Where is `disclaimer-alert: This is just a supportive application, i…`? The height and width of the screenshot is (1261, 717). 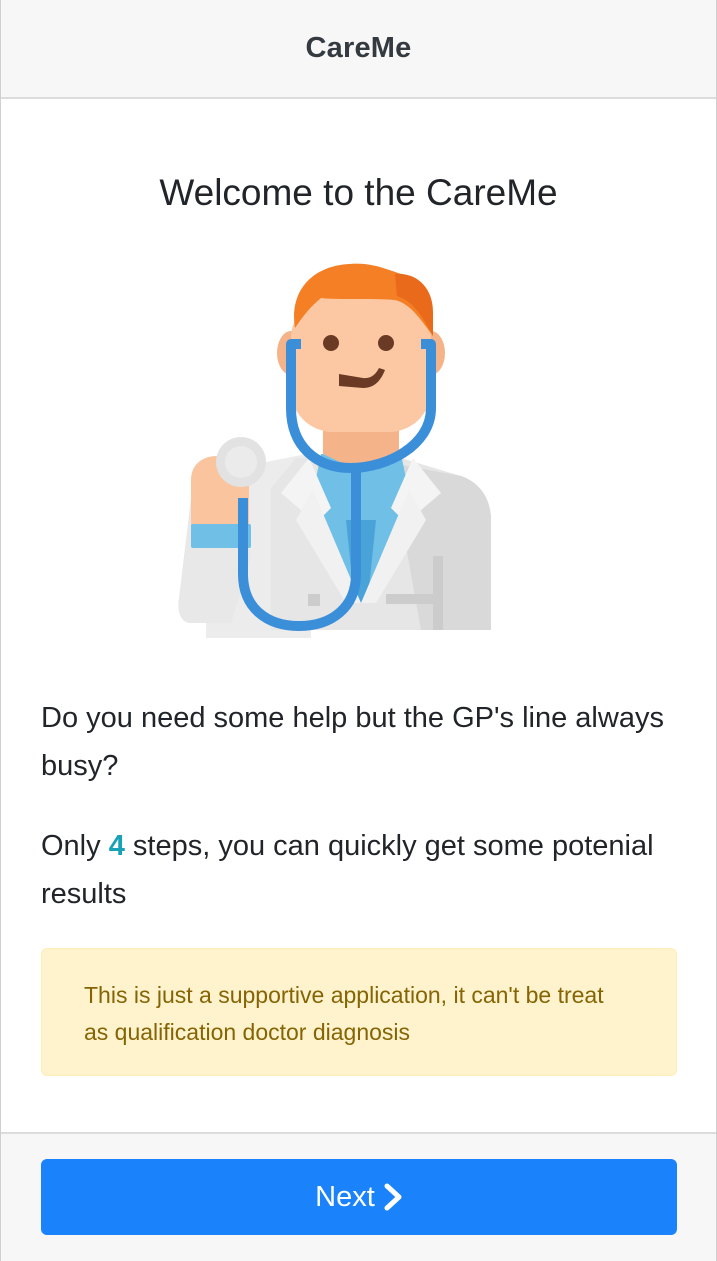 disclaimer-alert: This is just a supportive application, i… is located at coordinates (359, 1012).